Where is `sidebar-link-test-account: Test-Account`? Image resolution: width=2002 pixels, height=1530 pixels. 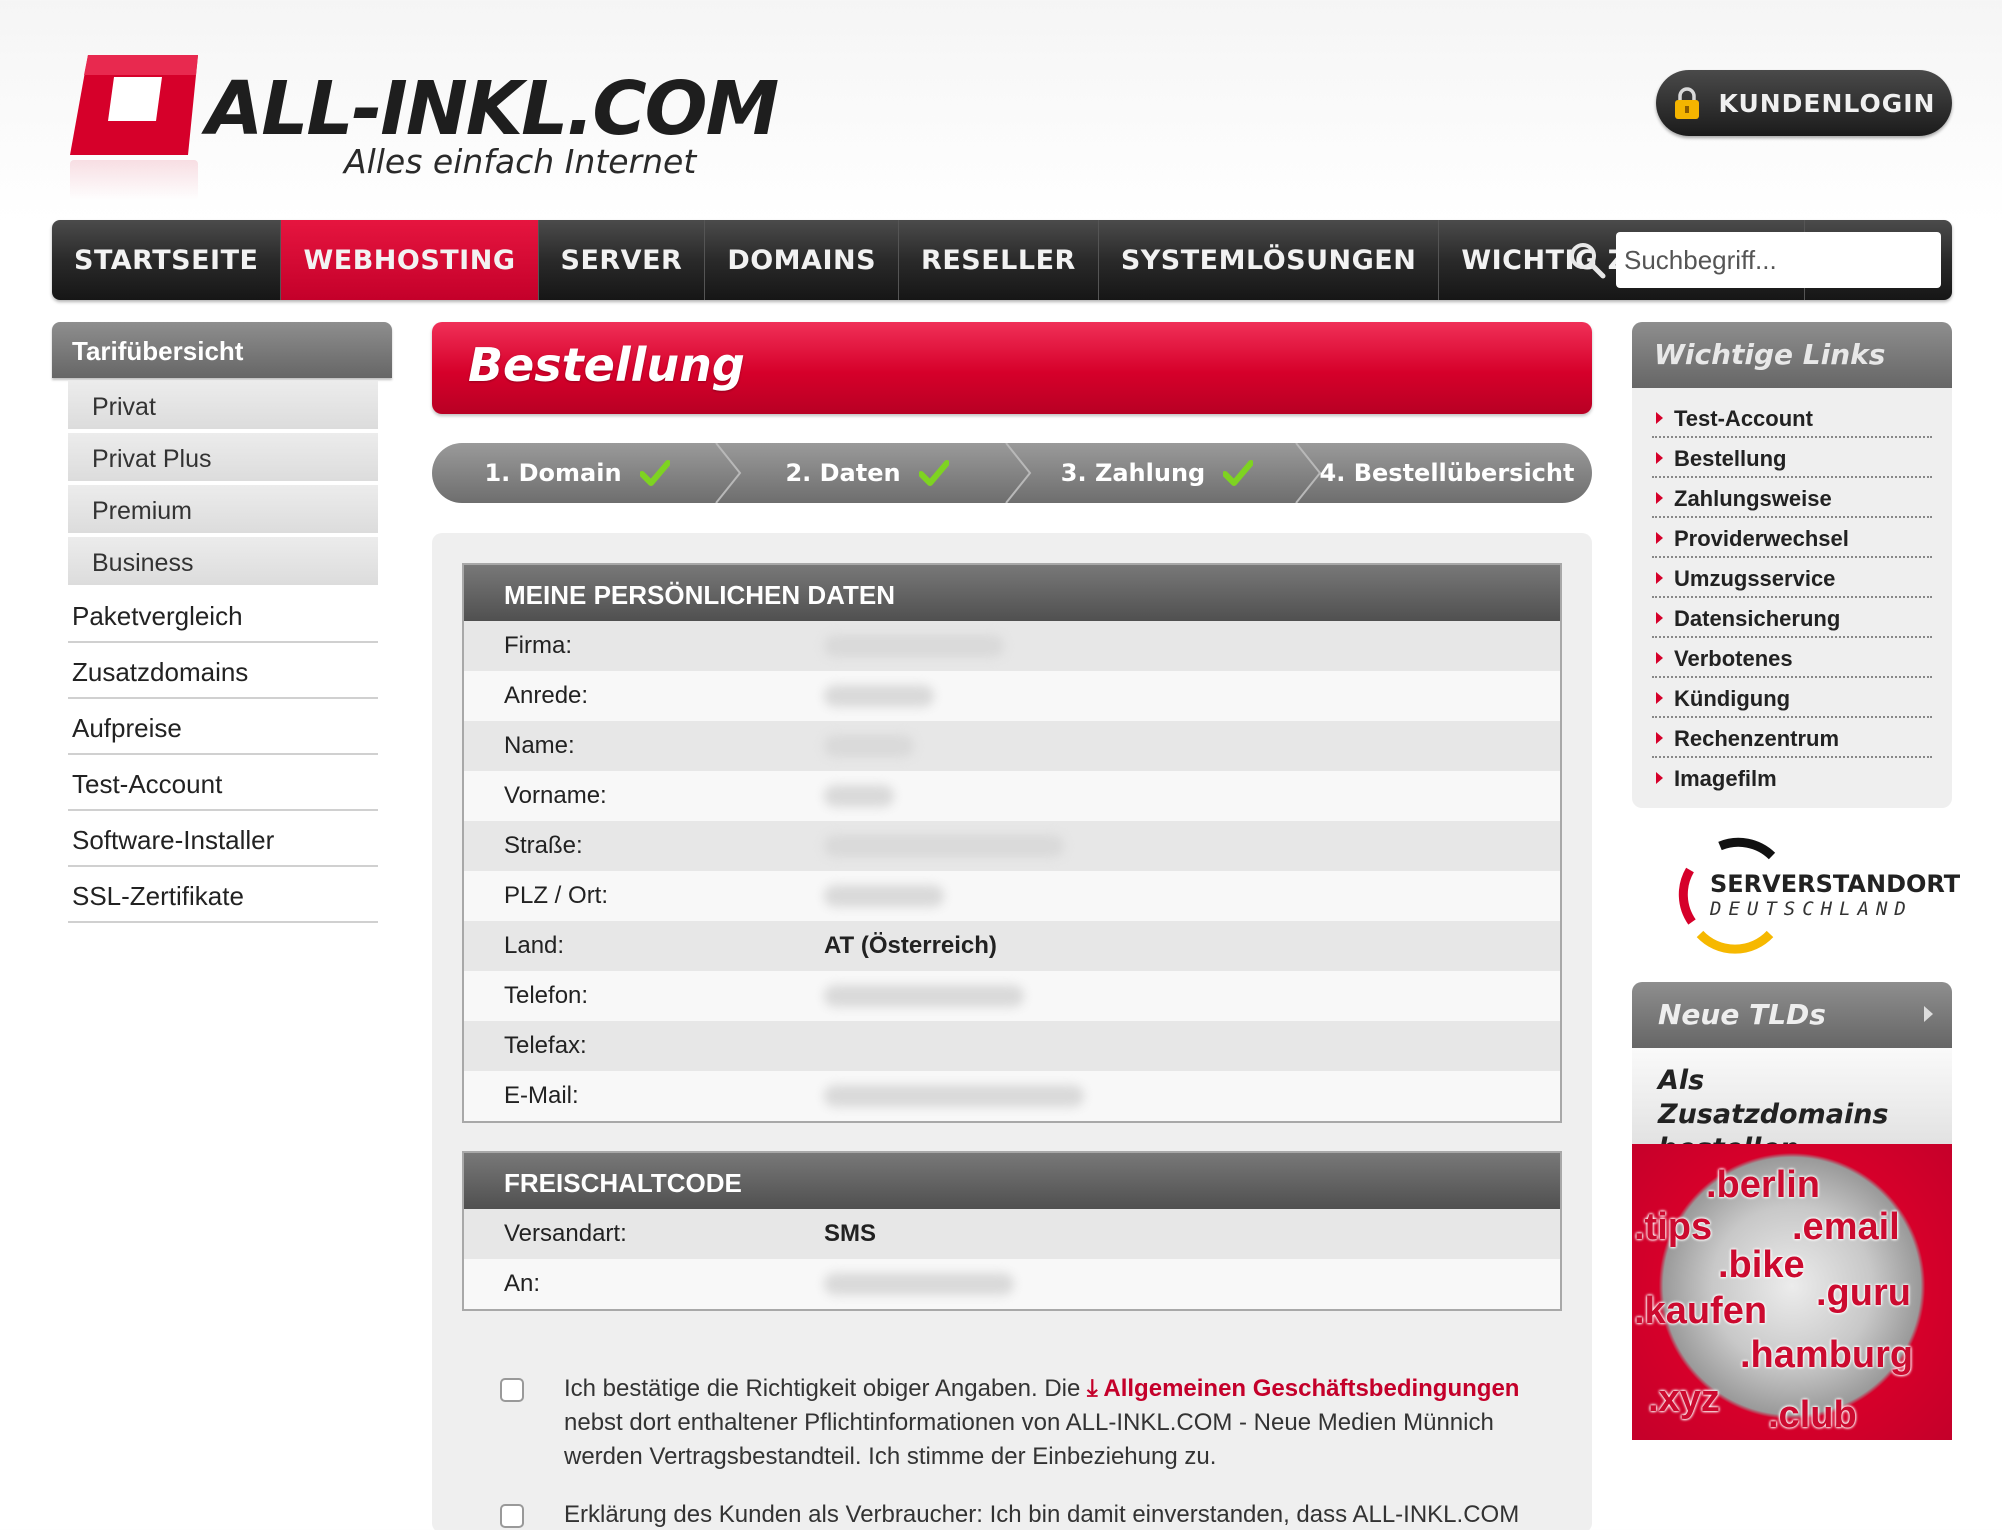 sidebar-link-test-account: Test-Account is located at coordinates (223, 783).